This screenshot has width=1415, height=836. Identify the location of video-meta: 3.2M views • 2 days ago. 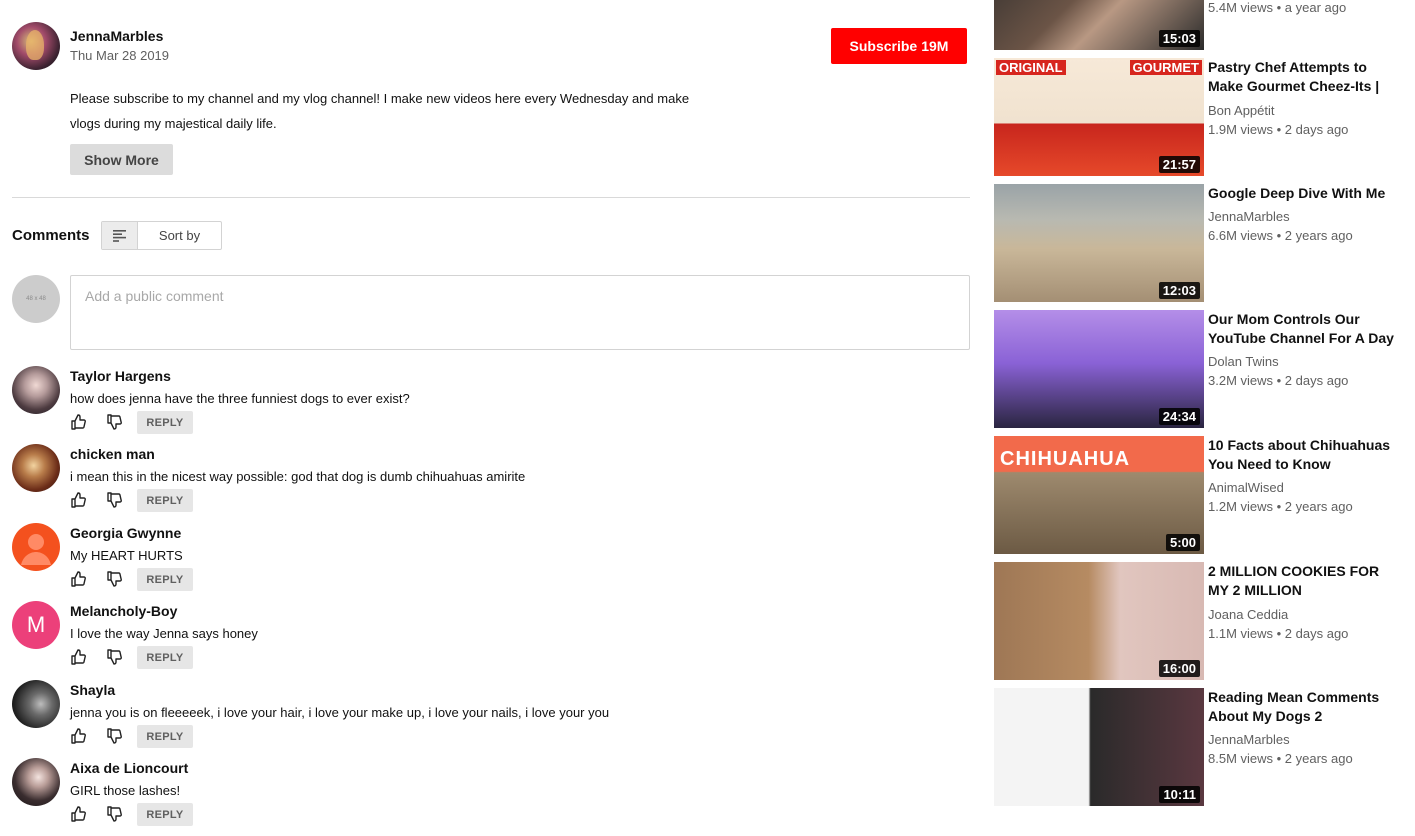
(1278, 380).